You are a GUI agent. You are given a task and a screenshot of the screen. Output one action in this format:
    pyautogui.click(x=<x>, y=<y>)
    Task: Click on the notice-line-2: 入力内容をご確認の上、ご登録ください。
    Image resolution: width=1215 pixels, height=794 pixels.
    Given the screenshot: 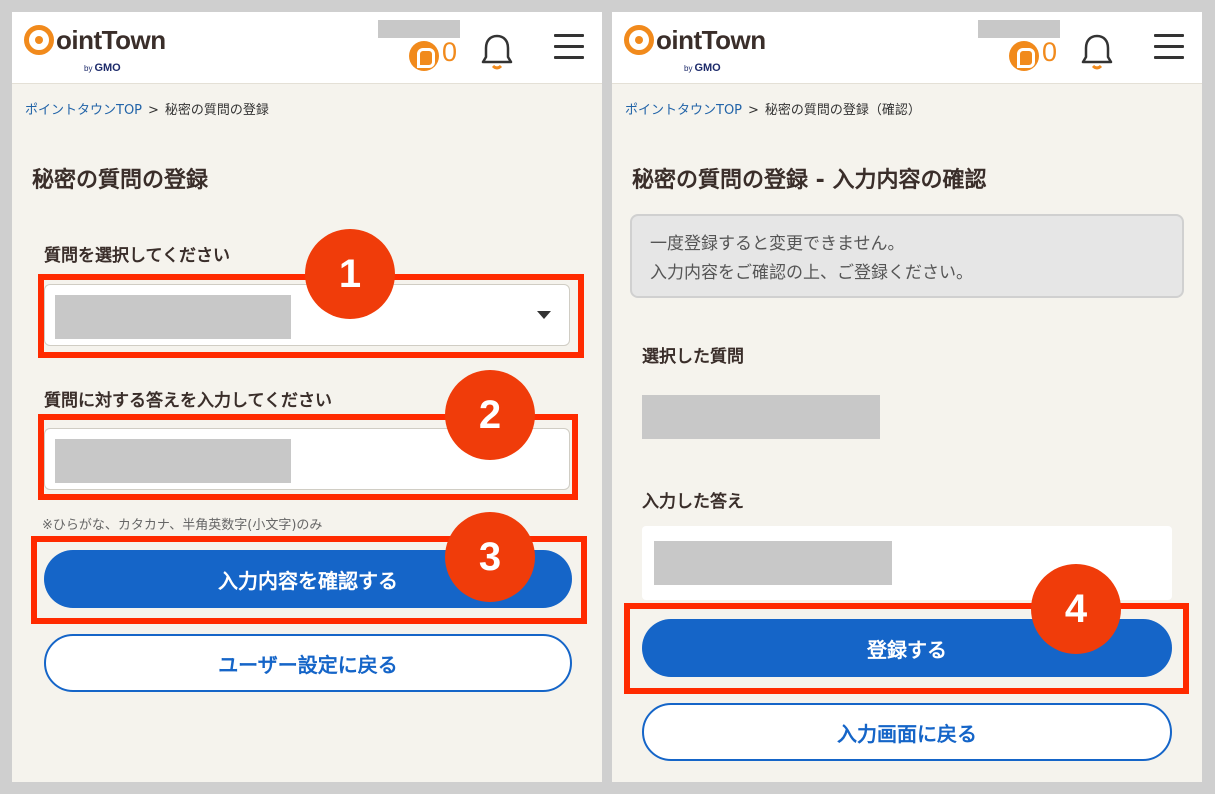 What is the action you would take?
    pyautogui.click(x=811, y=273)
    